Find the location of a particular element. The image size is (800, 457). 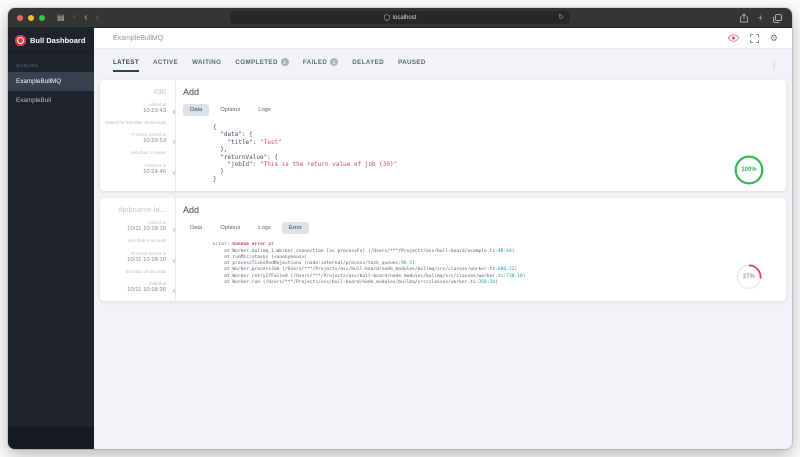

browser-nav: ▤ ∨ ‹ › is located at coordinates (78, 17).